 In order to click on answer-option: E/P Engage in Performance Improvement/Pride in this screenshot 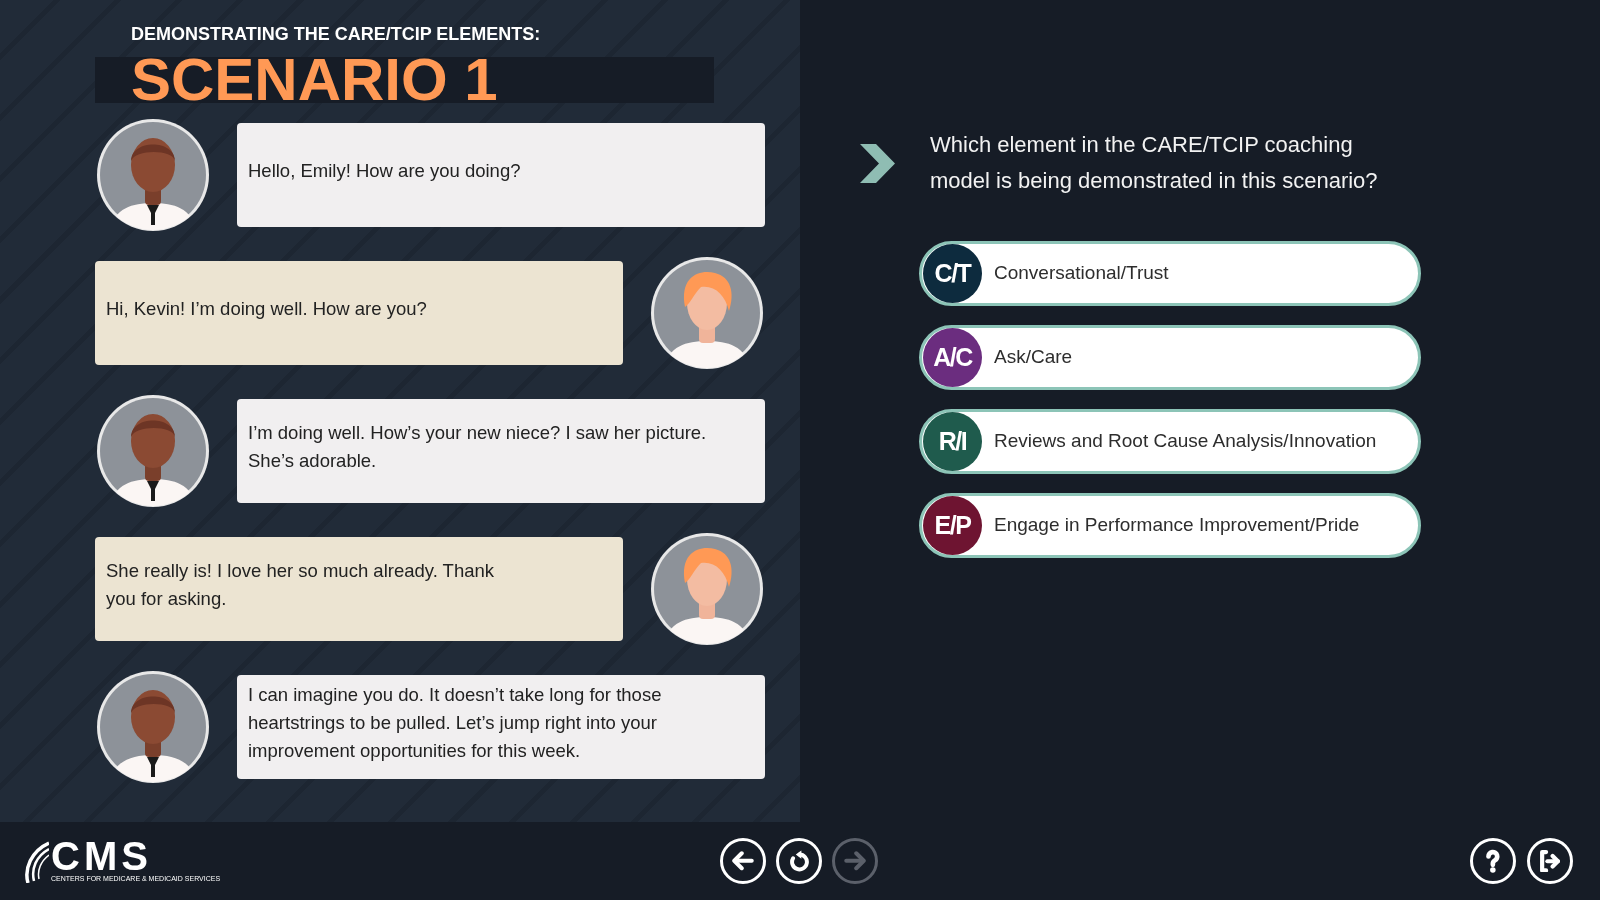, I will do `click(1170, 525)`.